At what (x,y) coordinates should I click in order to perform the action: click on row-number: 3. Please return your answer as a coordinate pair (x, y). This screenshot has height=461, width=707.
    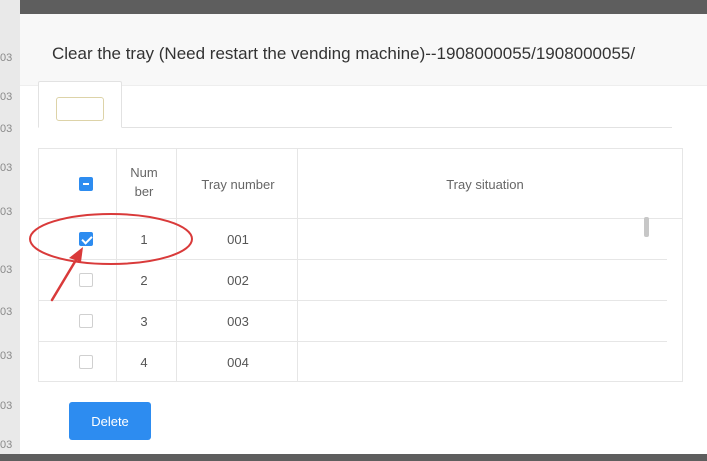
    Looking at the image, I should click on (144, 321).